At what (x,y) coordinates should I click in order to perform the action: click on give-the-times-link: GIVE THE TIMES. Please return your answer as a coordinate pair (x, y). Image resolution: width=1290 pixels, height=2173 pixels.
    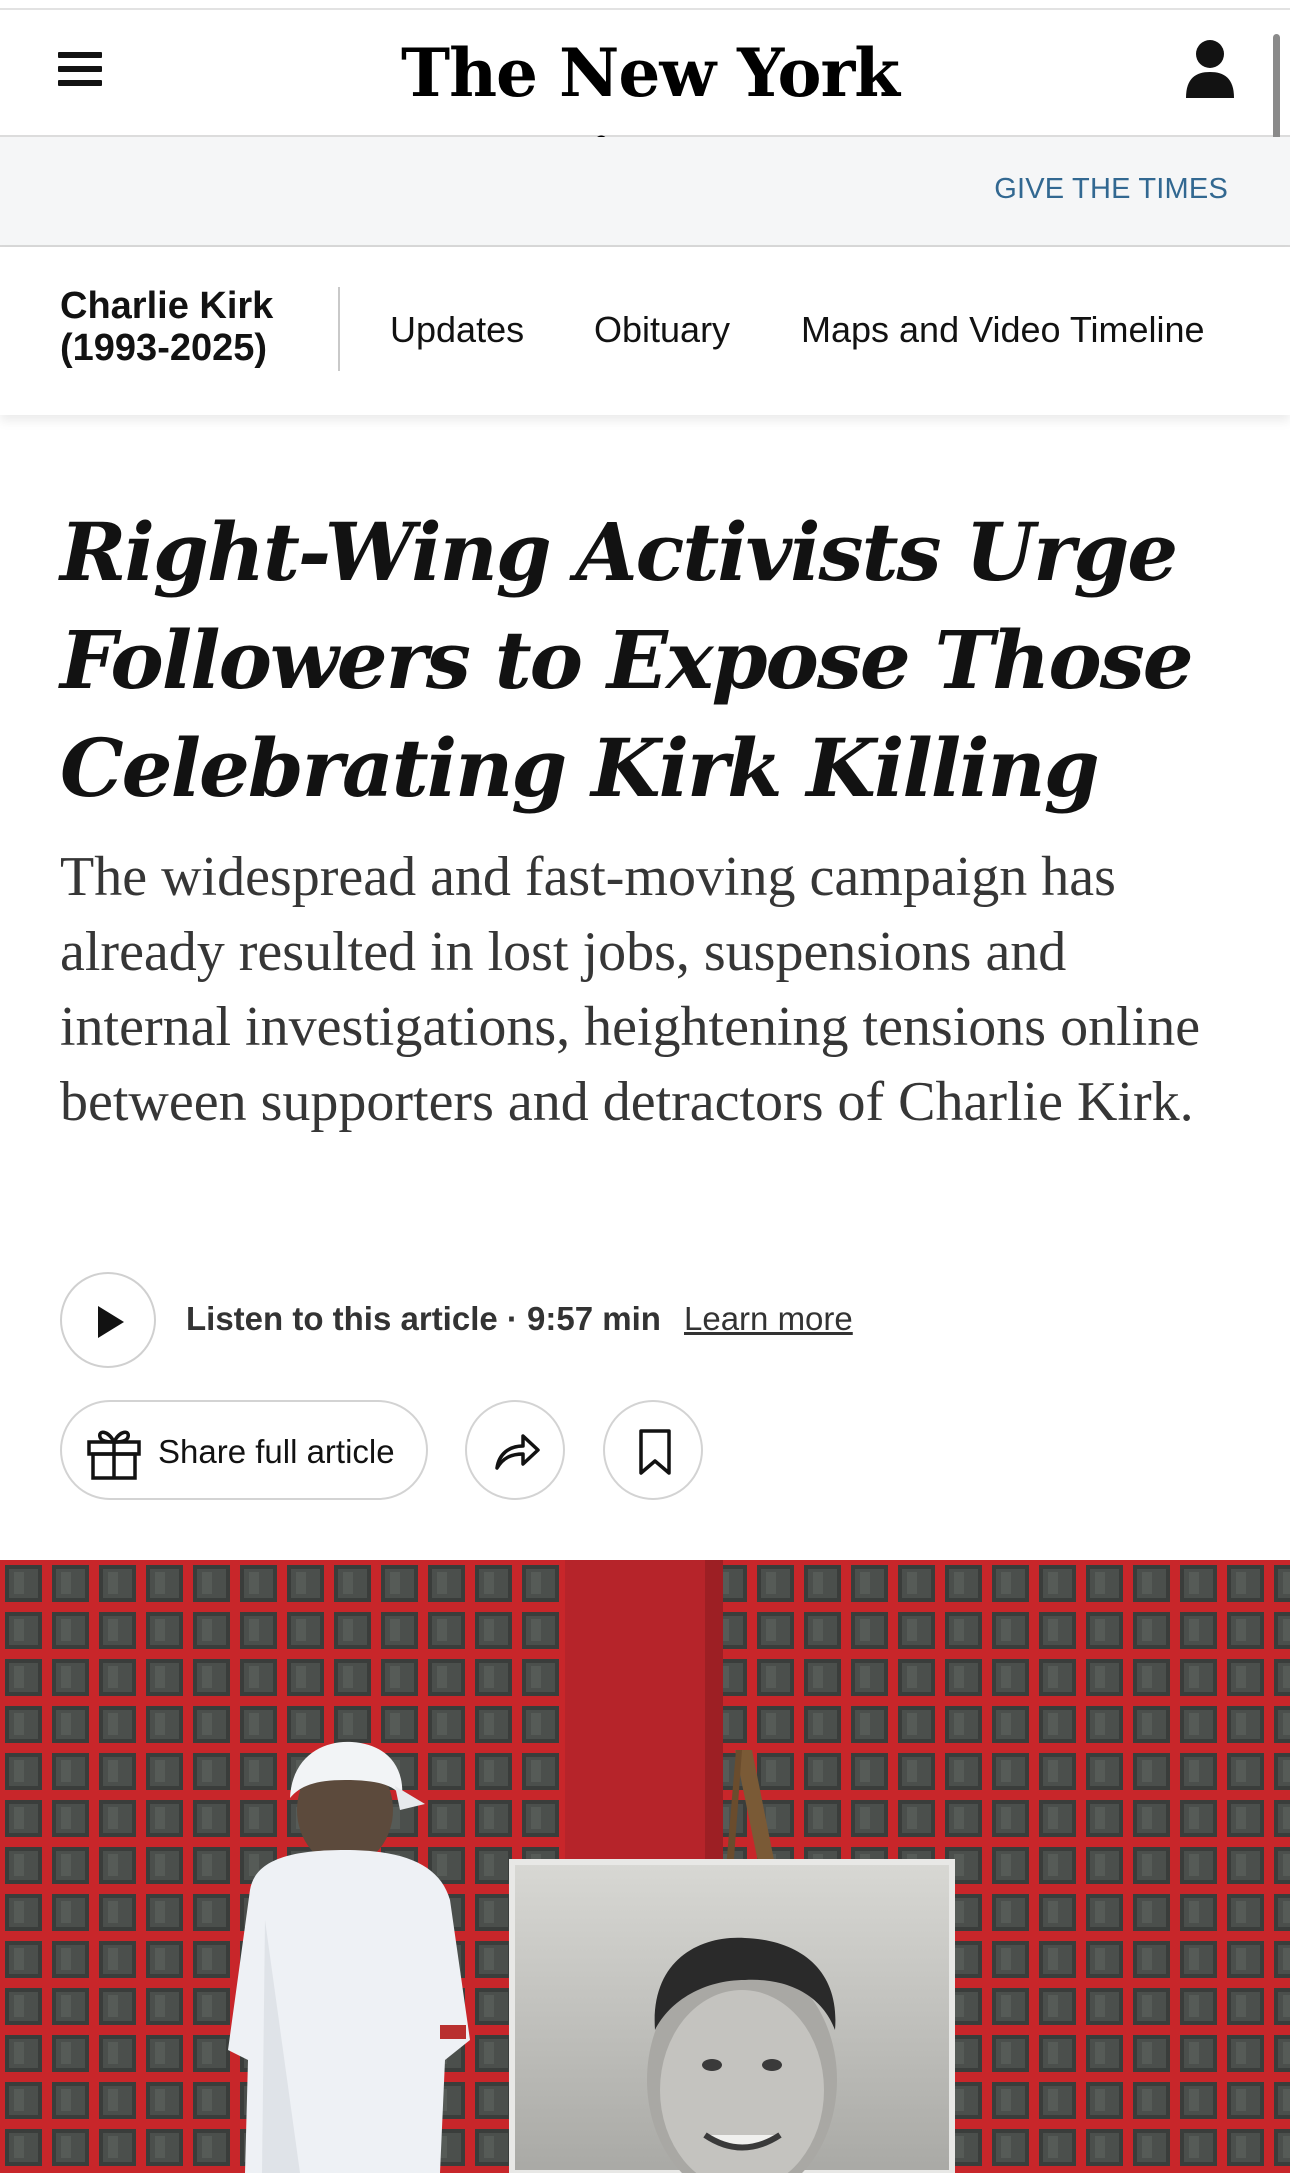
    Looking at the image, I should click on (1111, 189).